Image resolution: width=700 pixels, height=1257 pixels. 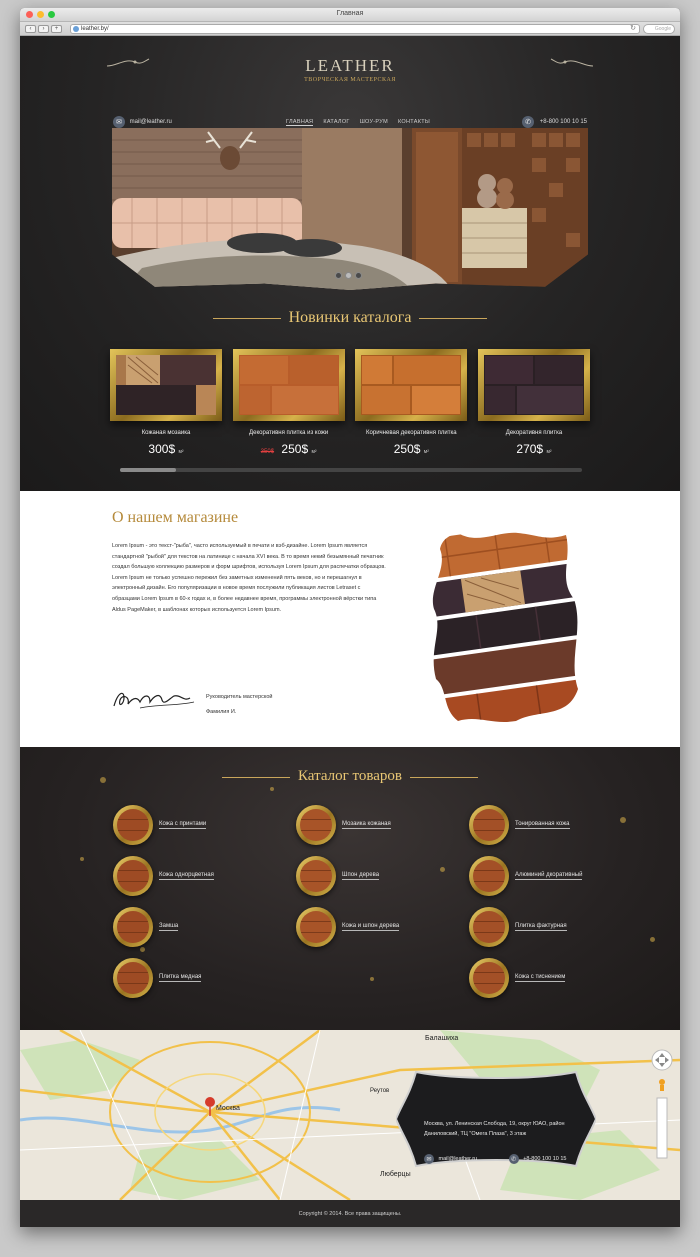 I want to click on map-label-reutov: Реутов, so click(x=379, y=1091).